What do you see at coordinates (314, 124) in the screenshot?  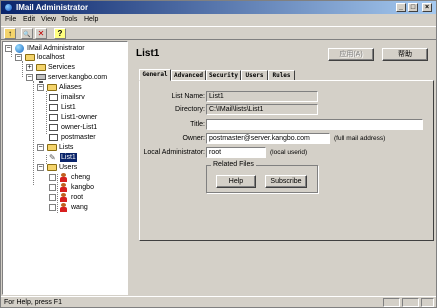 I see `title-input` at bounding box center [314, 124].